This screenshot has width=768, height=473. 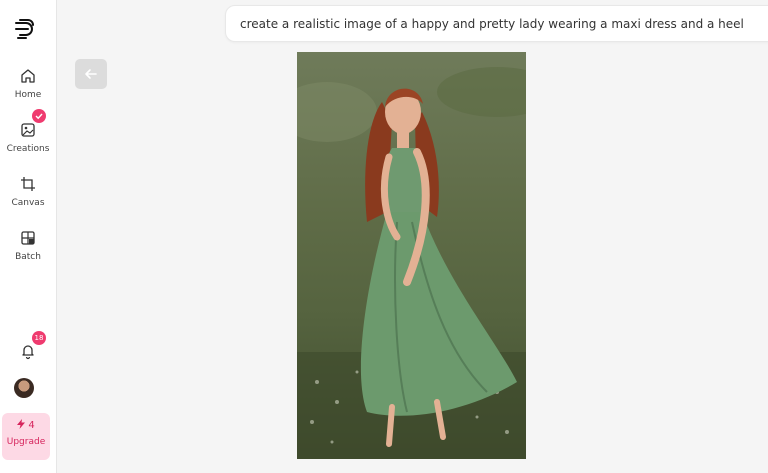 I want to click on sidebar-item-home: Home, so click(x=28, y=83).